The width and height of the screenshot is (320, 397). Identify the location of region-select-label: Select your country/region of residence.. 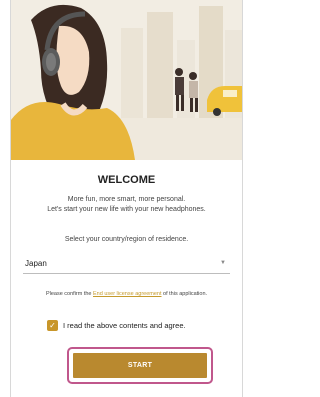
(126, 239).